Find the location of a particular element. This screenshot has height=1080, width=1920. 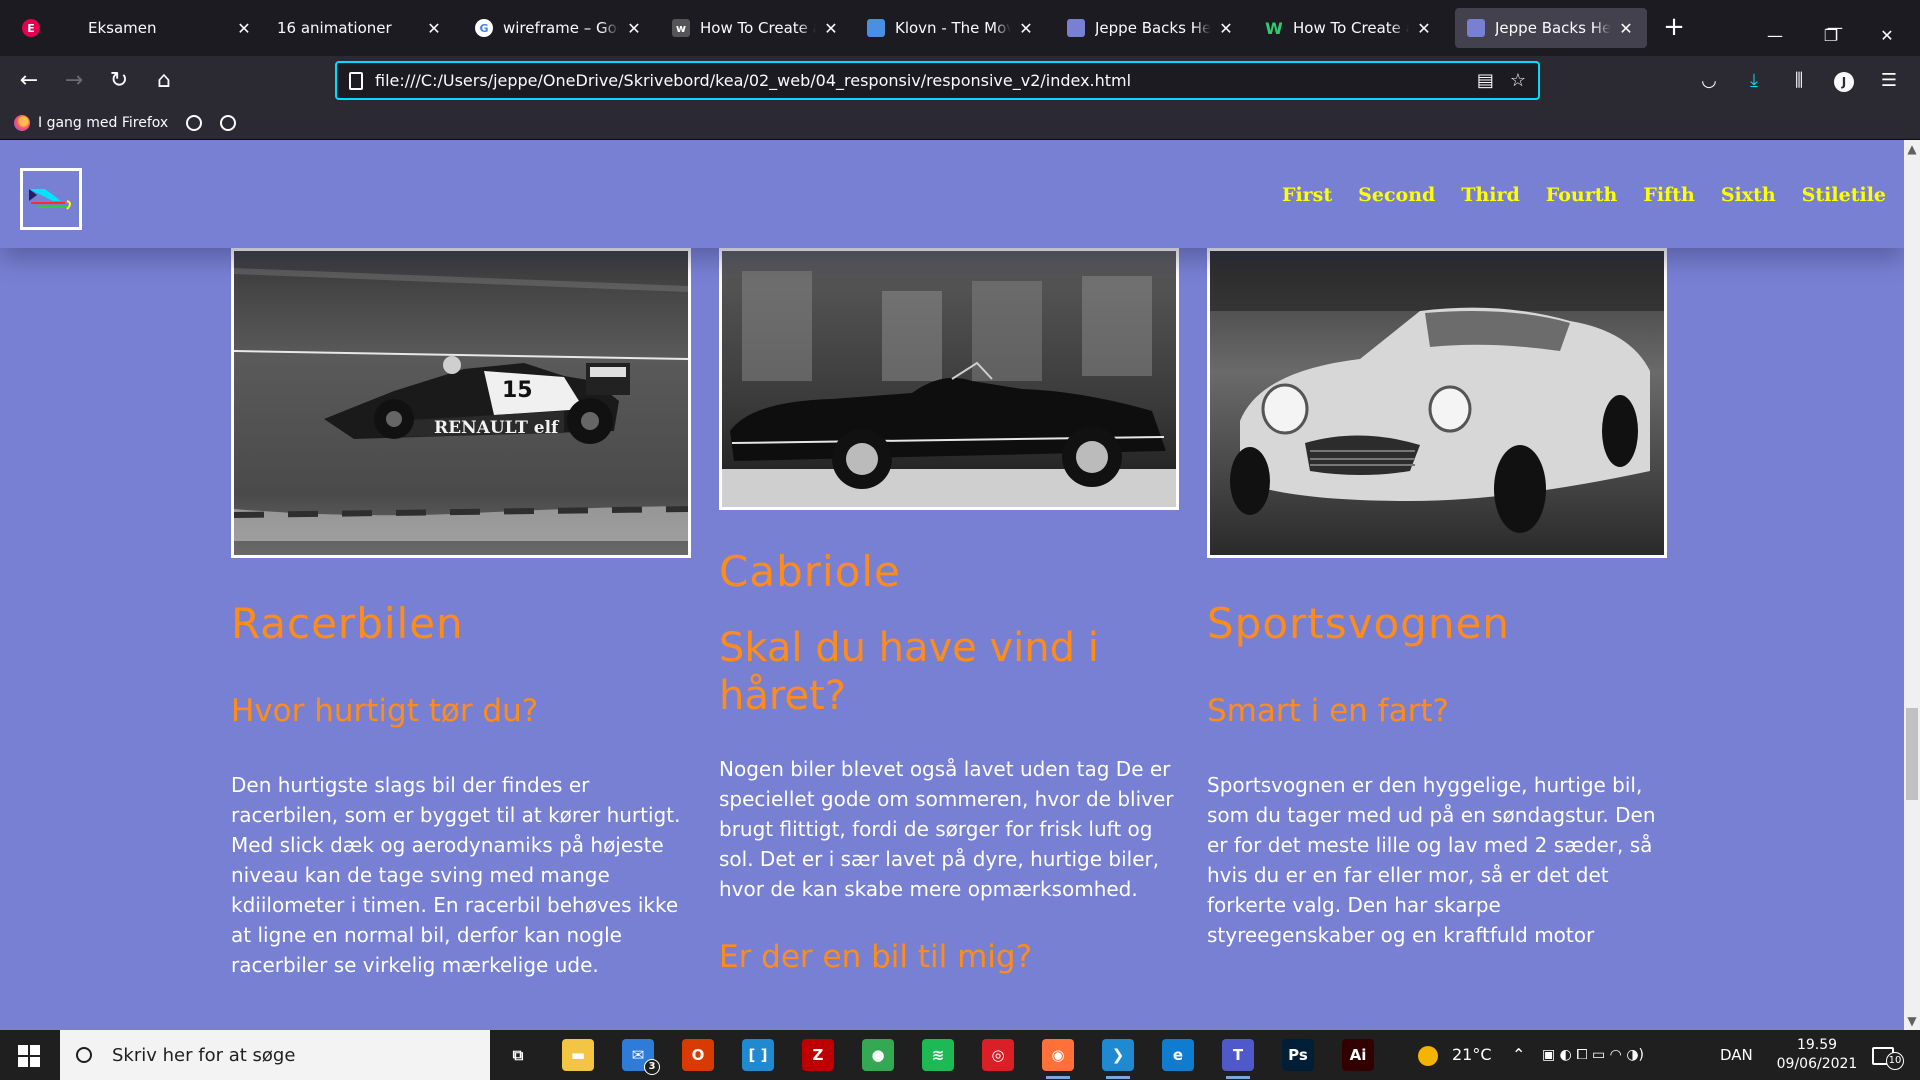

start-button is located at coordinates (29, 1056).